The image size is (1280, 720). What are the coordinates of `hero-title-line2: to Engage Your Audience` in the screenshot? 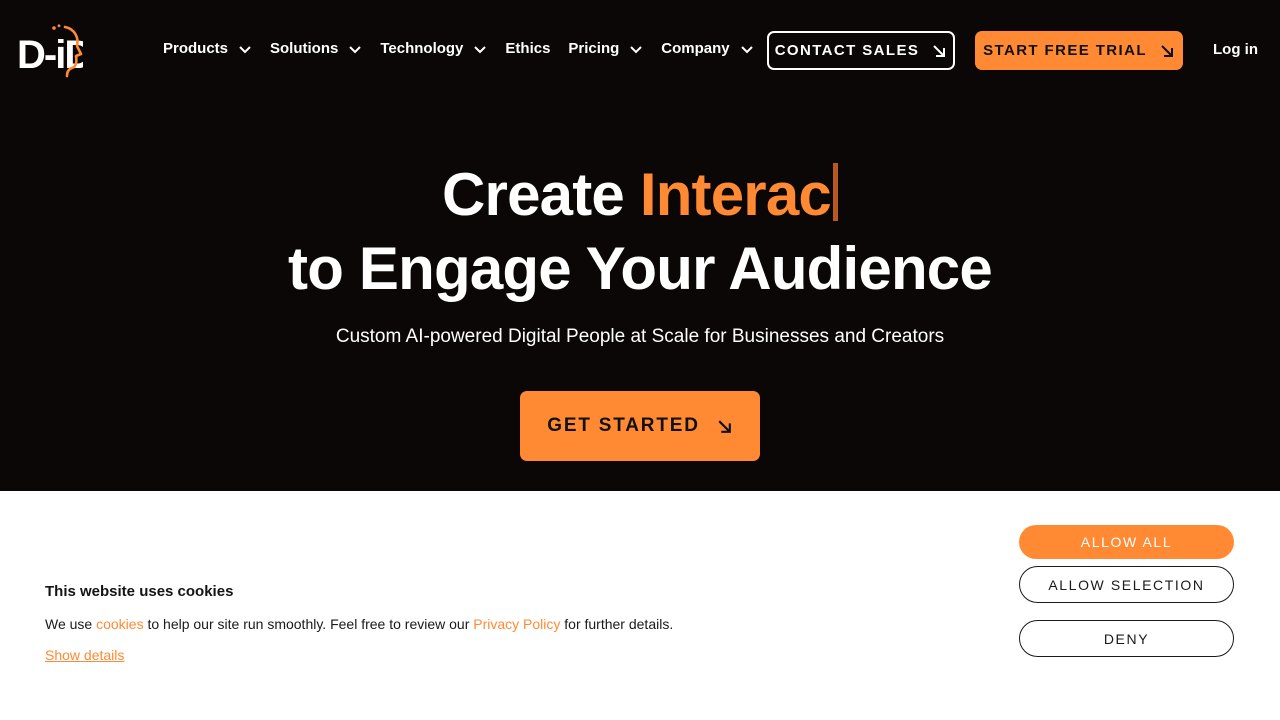 It's located at (640, 268).